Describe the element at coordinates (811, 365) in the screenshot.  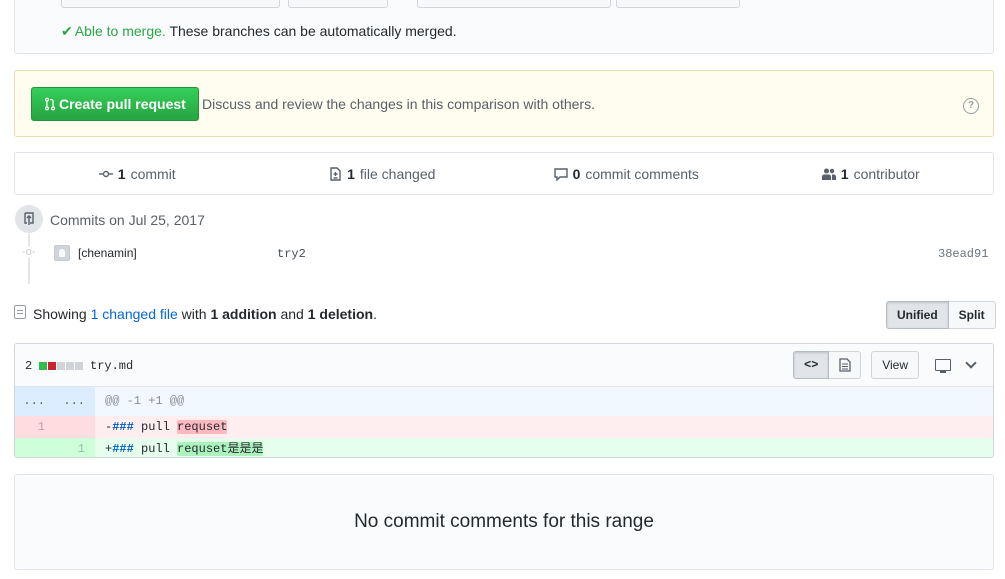
I see `source-diff-button: <>` at that location.